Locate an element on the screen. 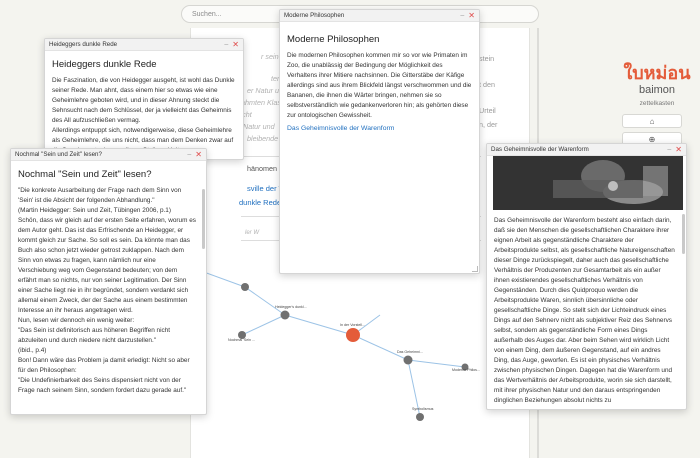 The width and height of the screenshot is (700, 458). brand-name: baimon is located at coordinates (657, 90).